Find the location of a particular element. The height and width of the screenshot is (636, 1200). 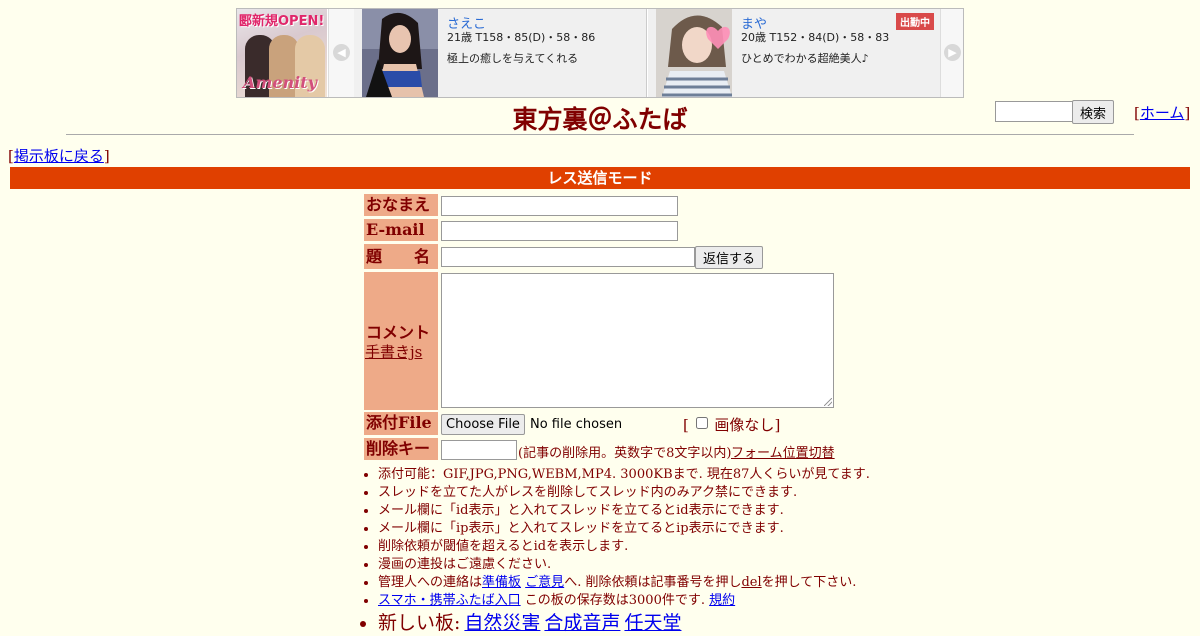

board-link-disaster: 自然災害 is located at coordinates (502, 623).